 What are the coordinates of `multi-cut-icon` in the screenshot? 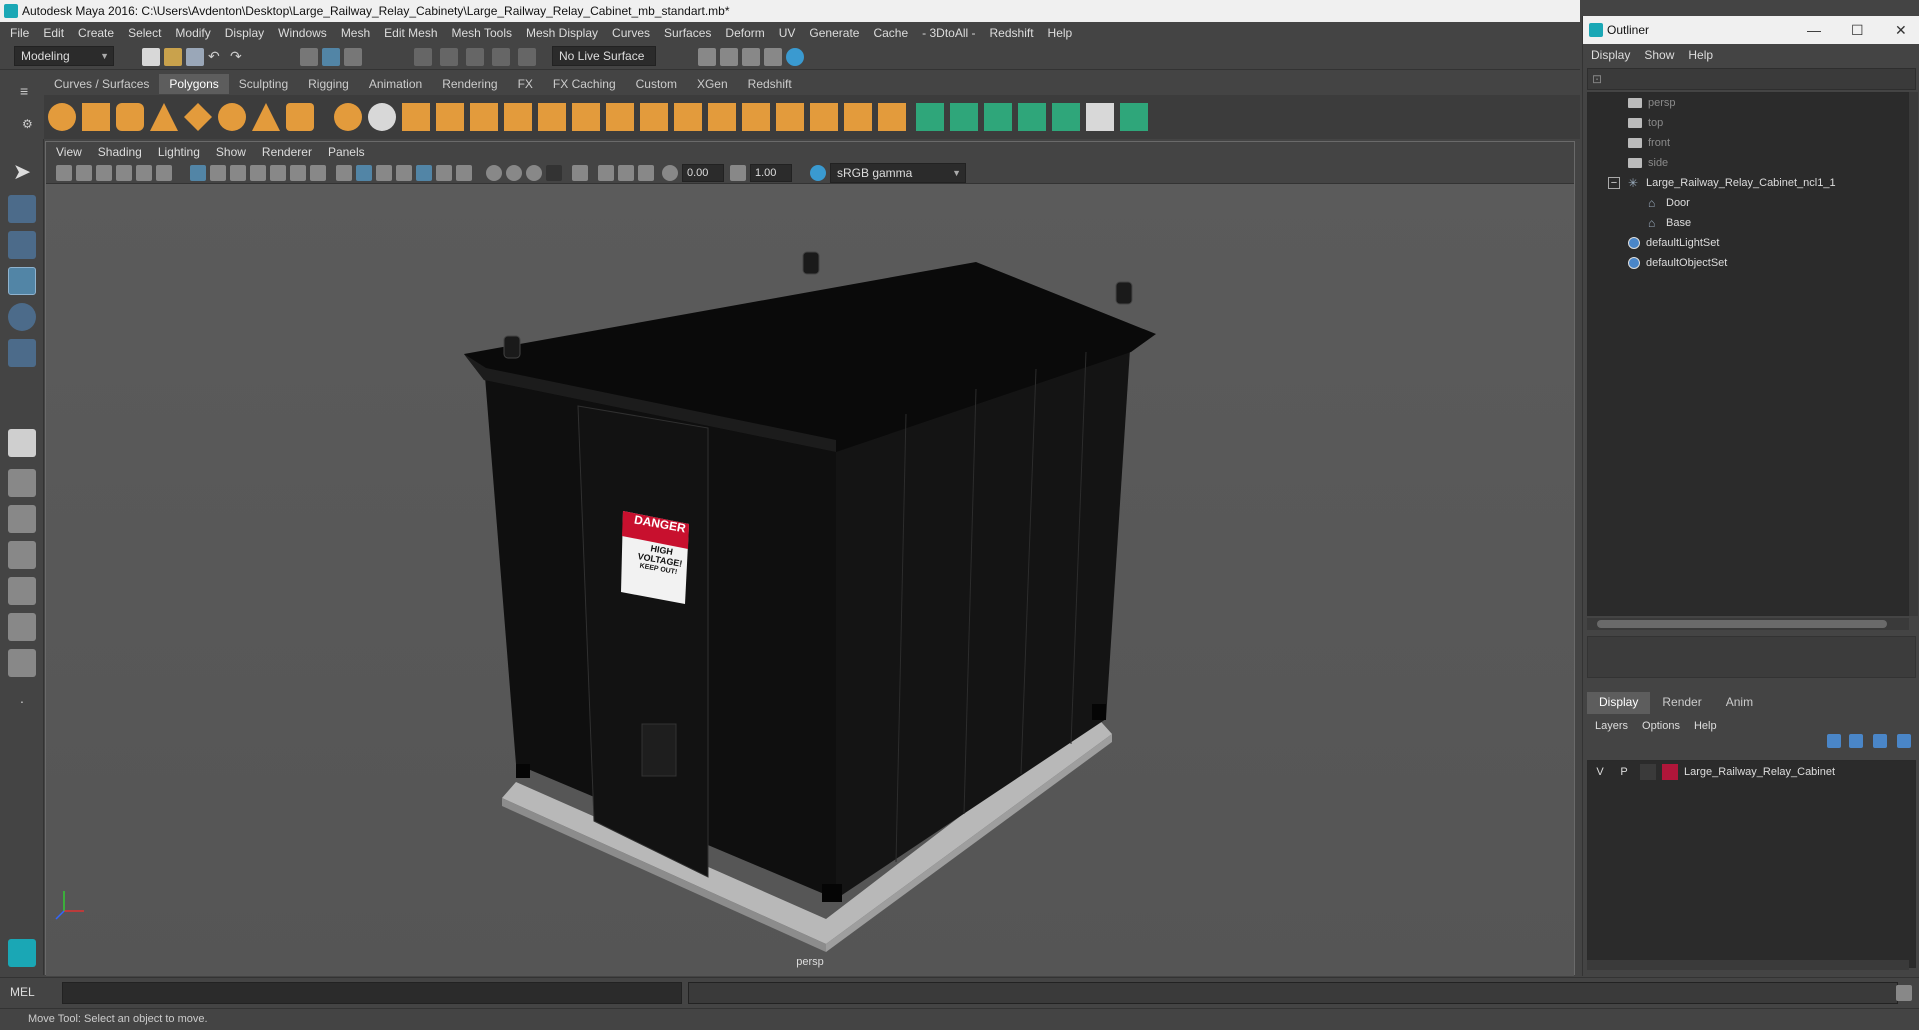 It's located at (620, 117).